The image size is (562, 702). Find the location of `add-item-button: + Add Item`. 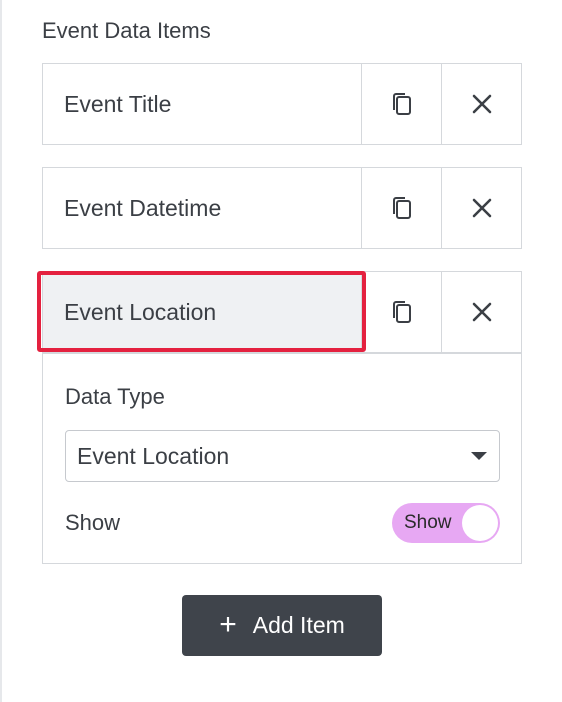

add-item-button: + Add Item is located at coordinates (282, 625).